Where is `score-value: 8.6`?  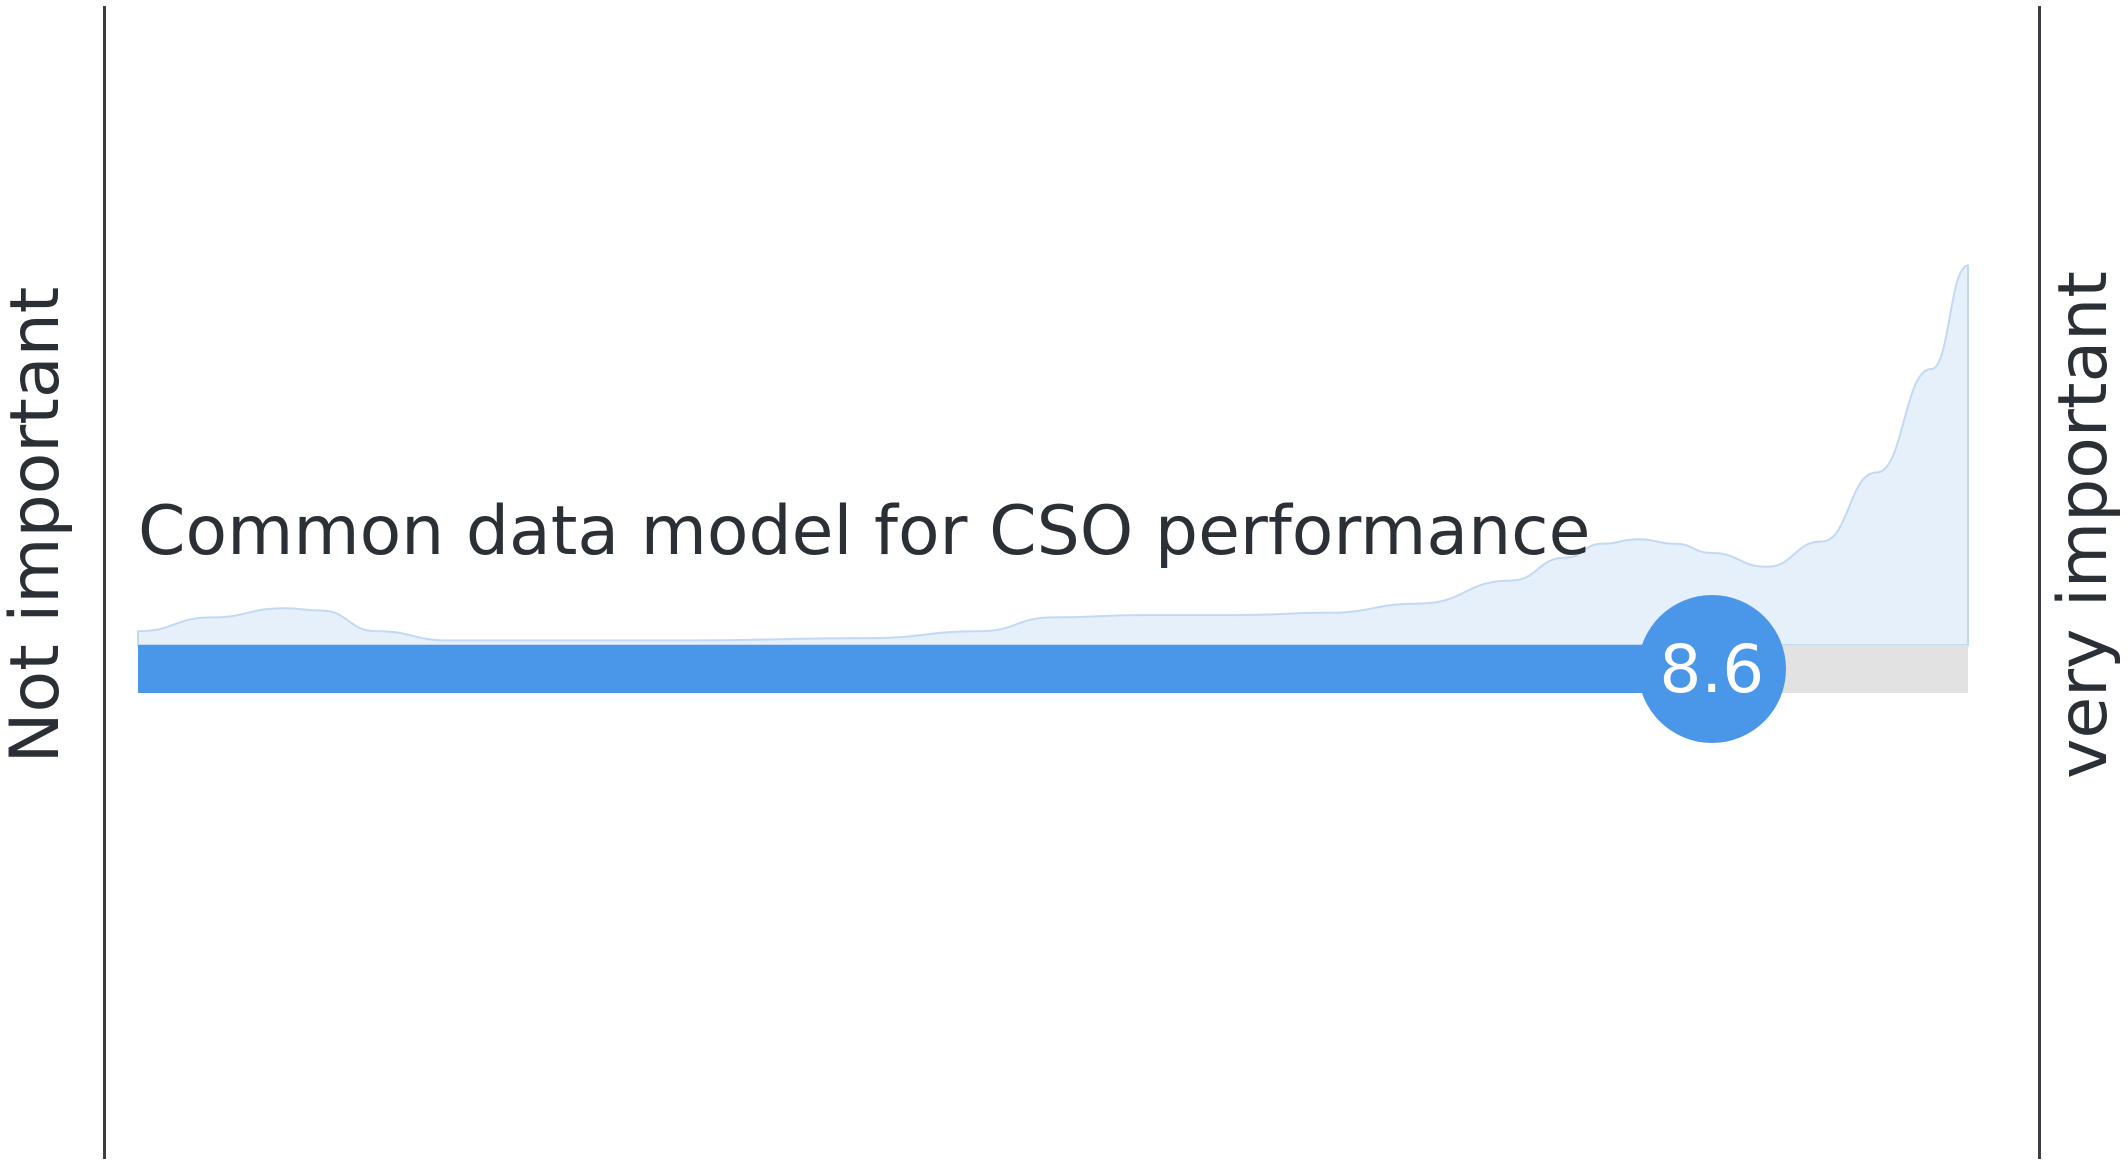
score-value: 8.6 is located at coordinates (1712, 669).